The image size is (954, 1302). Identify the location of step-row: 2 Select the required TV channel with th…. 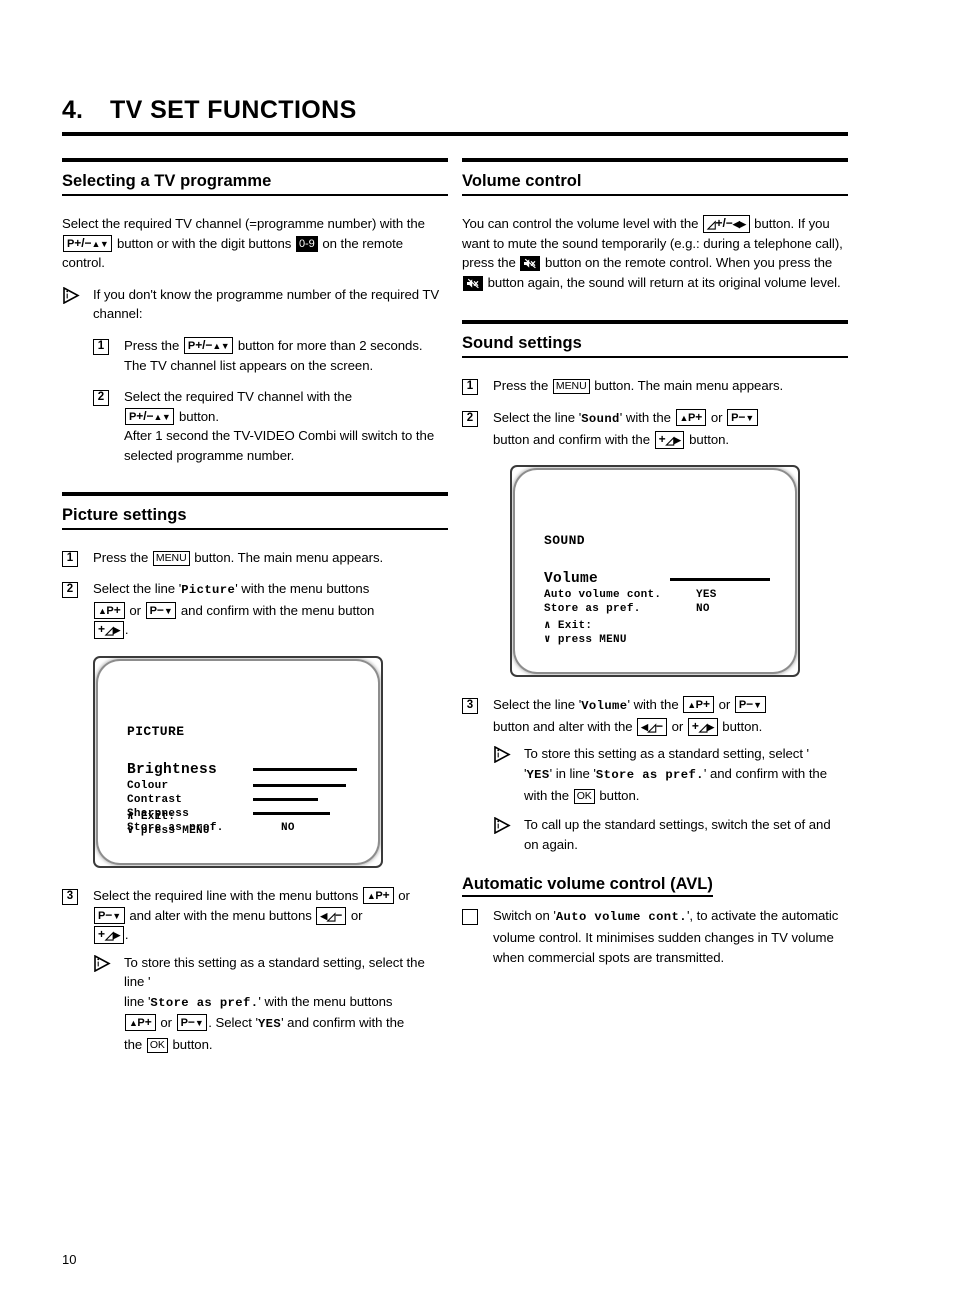
(270, 426).